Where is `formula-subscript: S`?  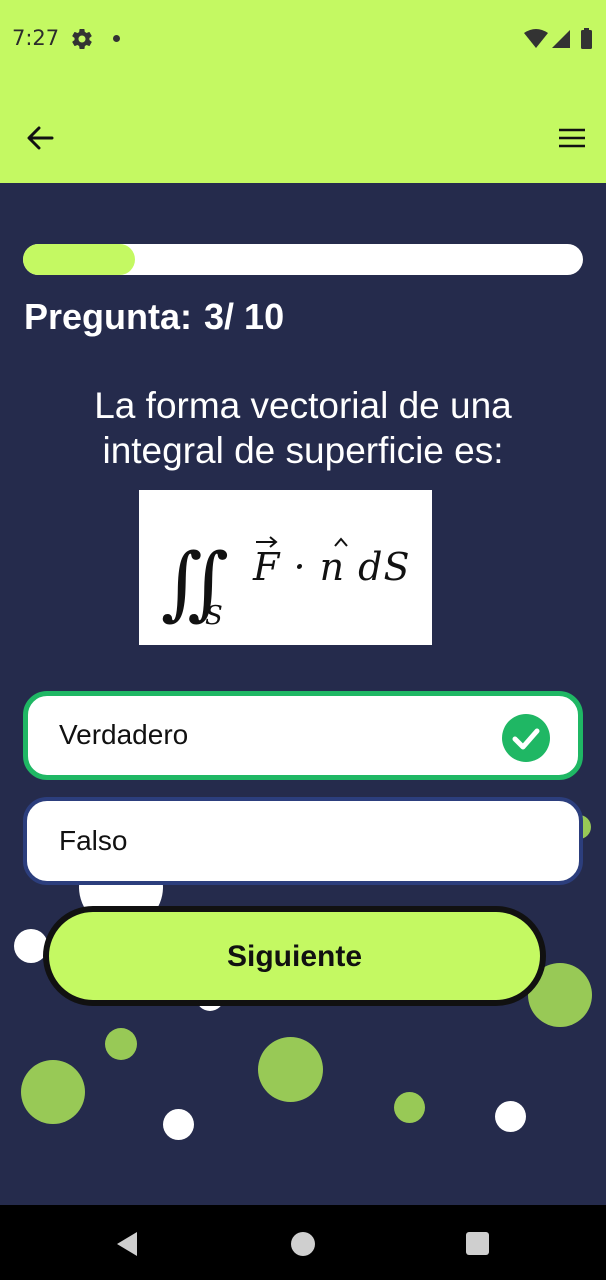
formula-subscript: S is located at coordinates (214, 616).